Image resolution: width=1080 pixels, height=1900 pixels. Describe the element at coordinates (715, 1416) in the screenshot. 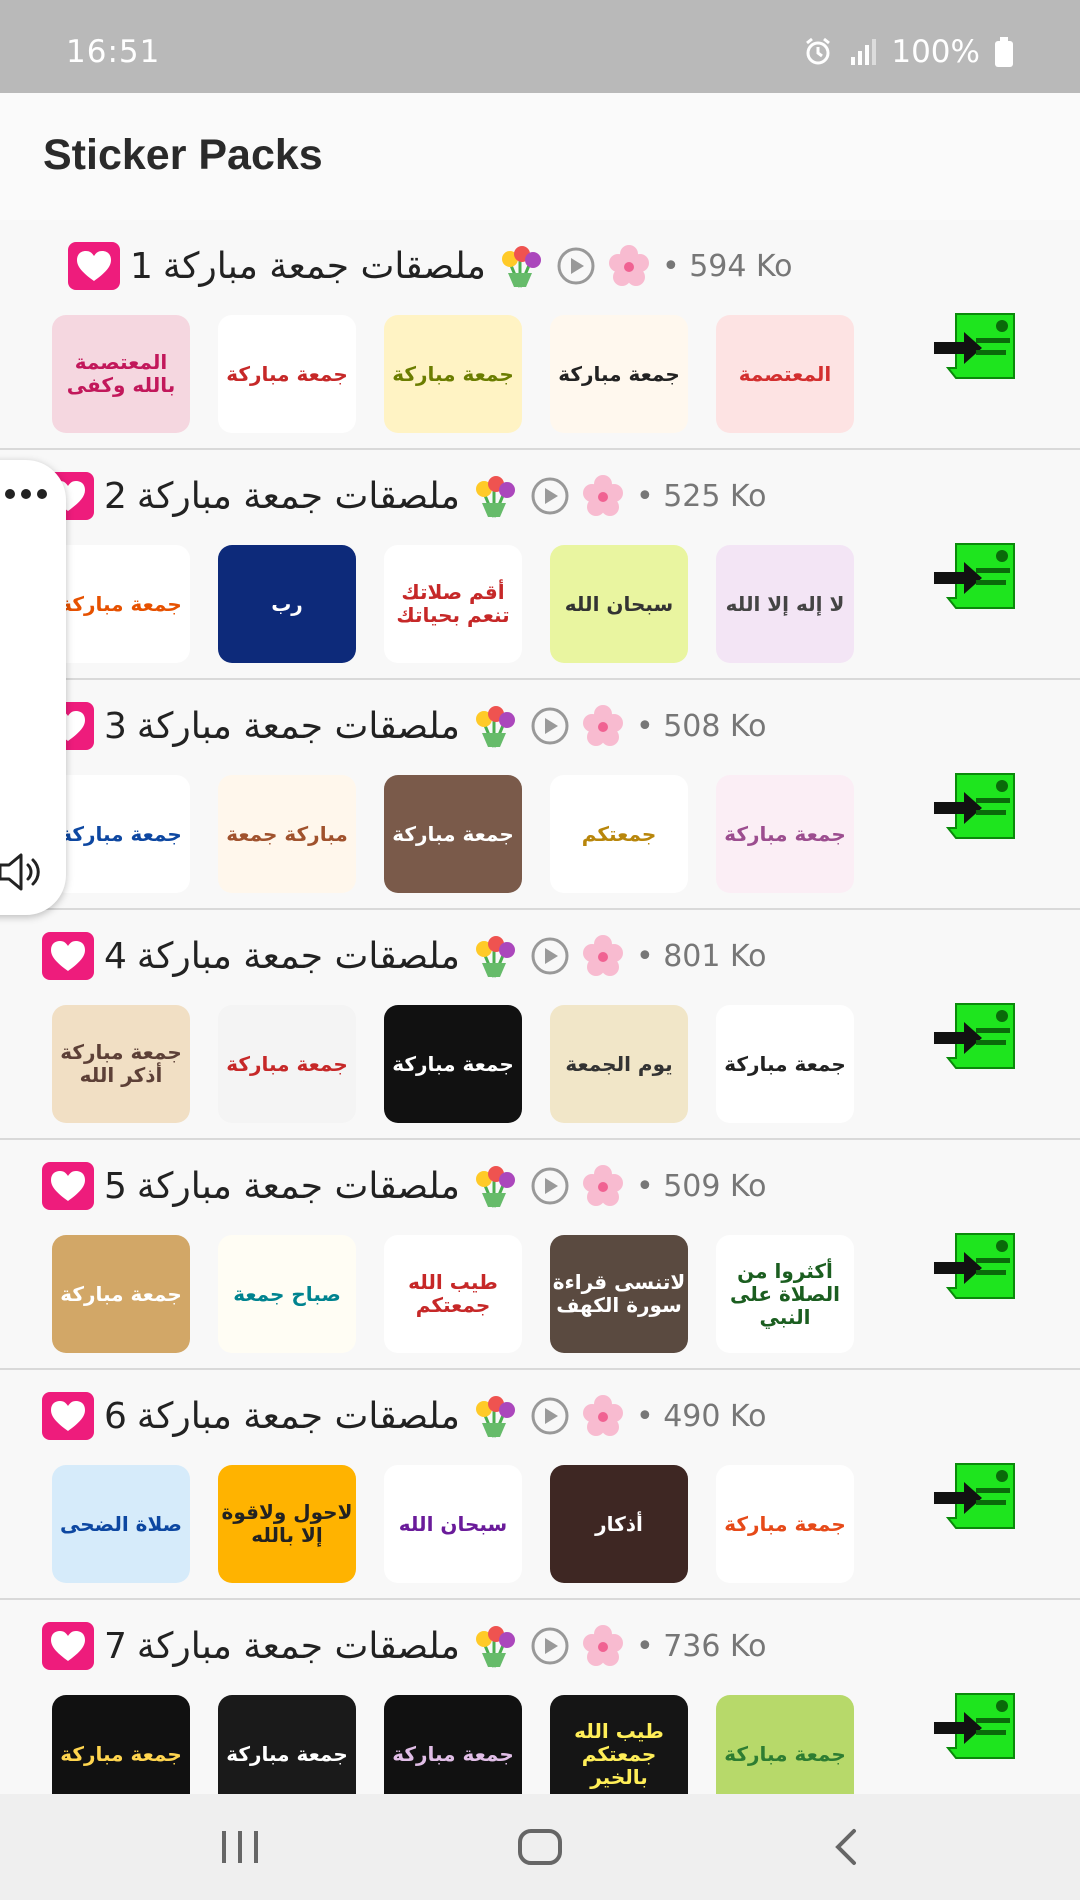

I see `pack-size-value: 490 Ko` at that location.